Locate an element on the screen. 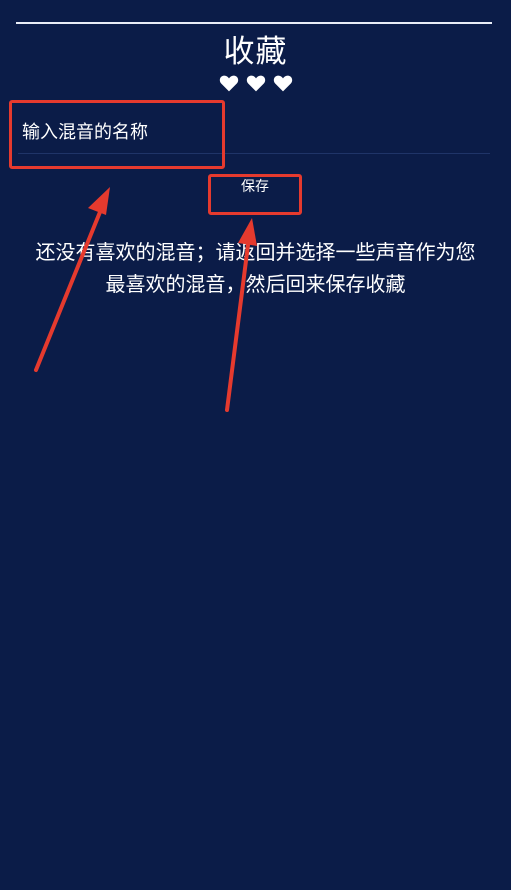 The width and height of the screenshot is (511, 890). top-divider is located at coordinates (254, 23).